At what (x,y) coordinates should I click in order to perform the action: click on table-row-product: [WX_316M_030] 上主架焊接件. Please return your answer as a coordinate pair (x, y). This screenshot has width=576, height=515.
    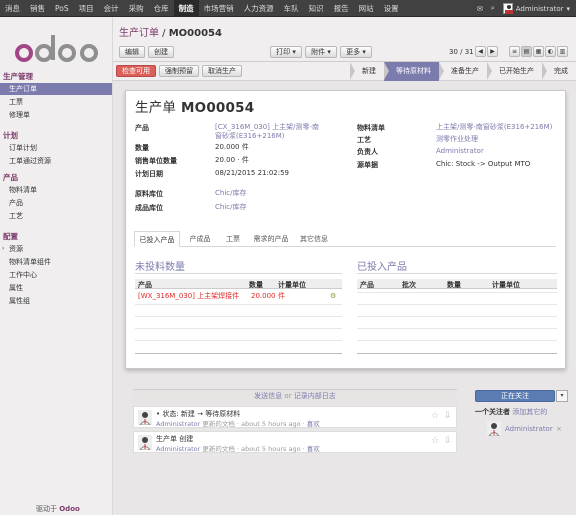
    Looking at the image, I should click on (188, 296).